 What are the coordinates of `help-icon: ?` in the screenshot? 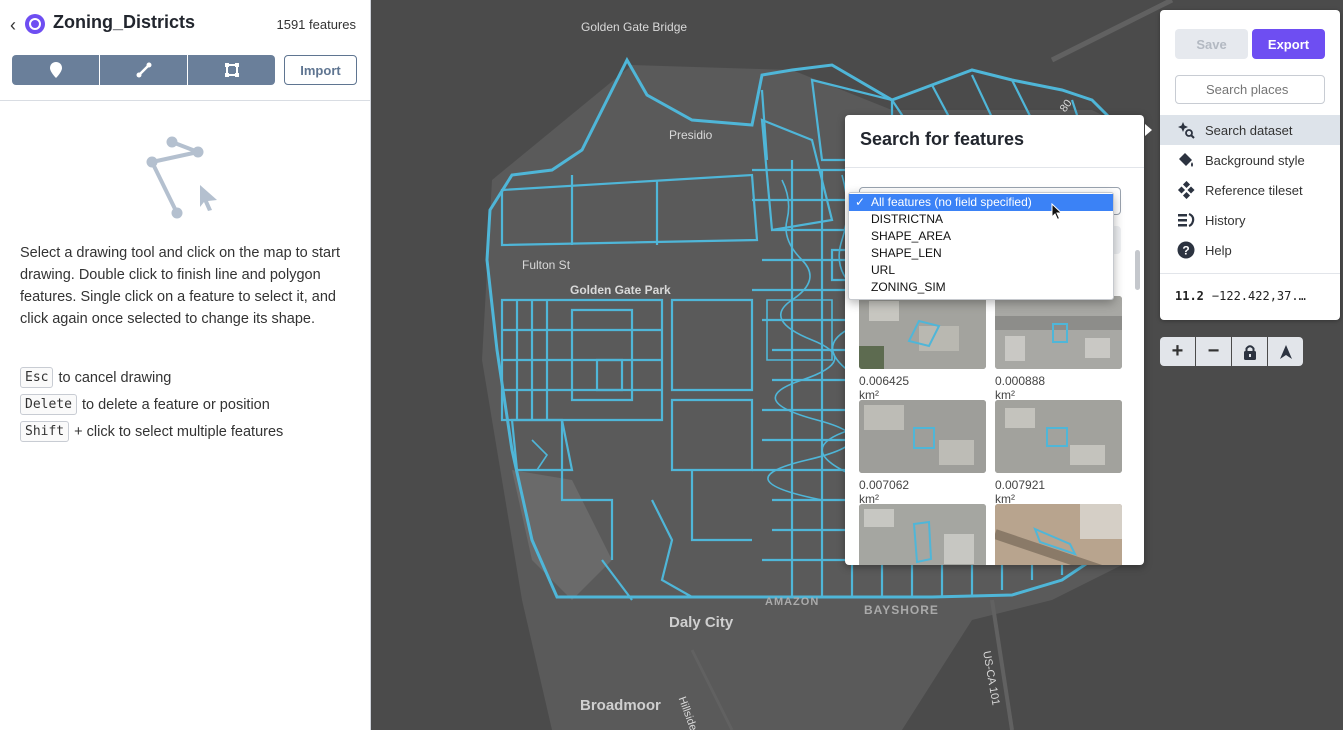 It's located at (1186, 250).